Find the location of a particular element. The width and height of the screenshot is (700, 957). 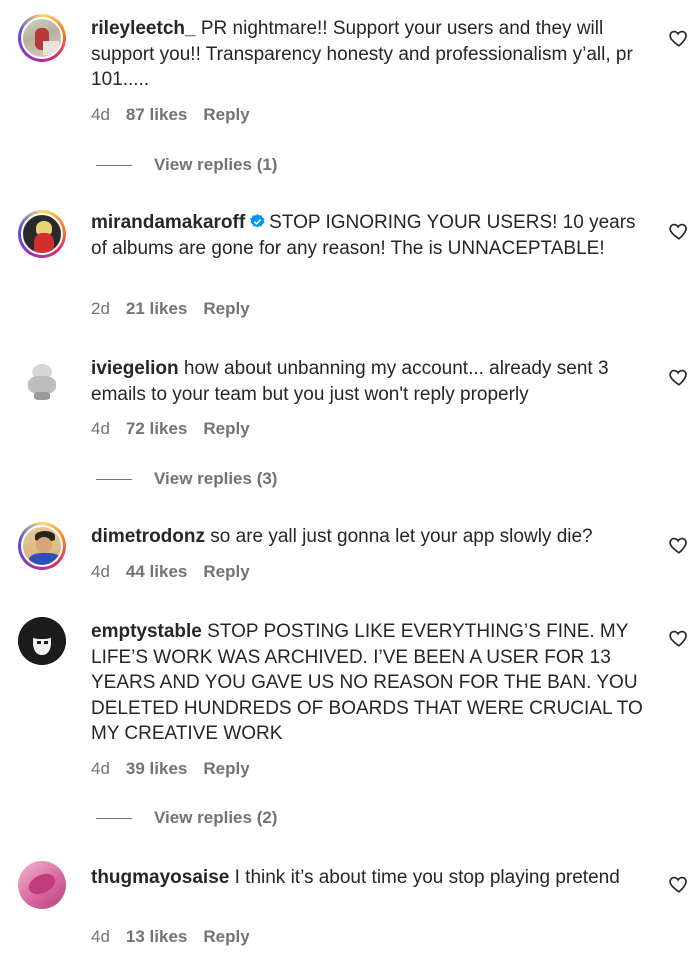

username: thugmayosaise is located at coordinates (160, 877).